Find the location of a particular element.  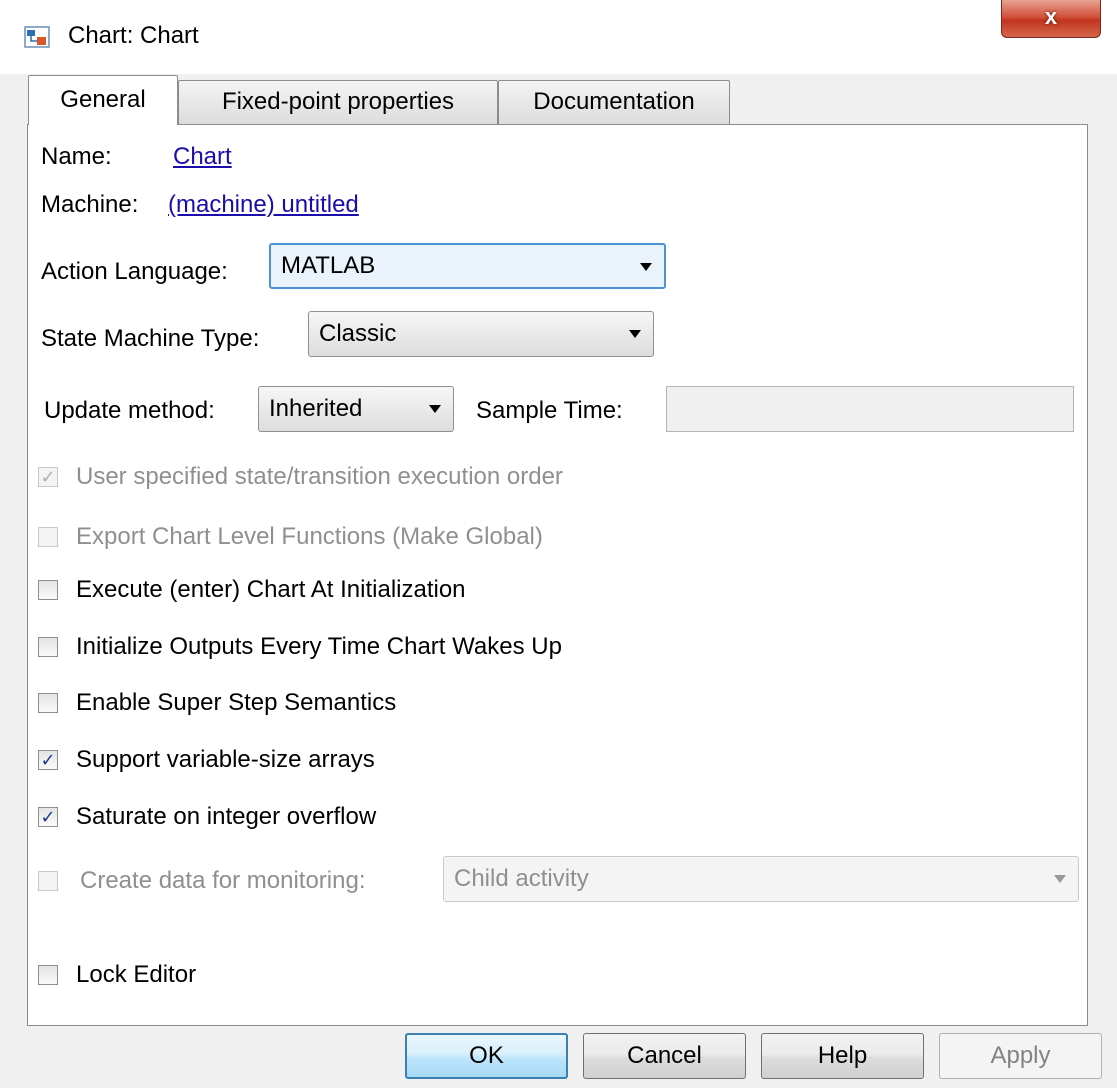

tab-documentation: Documentation is located at coordinates (614, 102).